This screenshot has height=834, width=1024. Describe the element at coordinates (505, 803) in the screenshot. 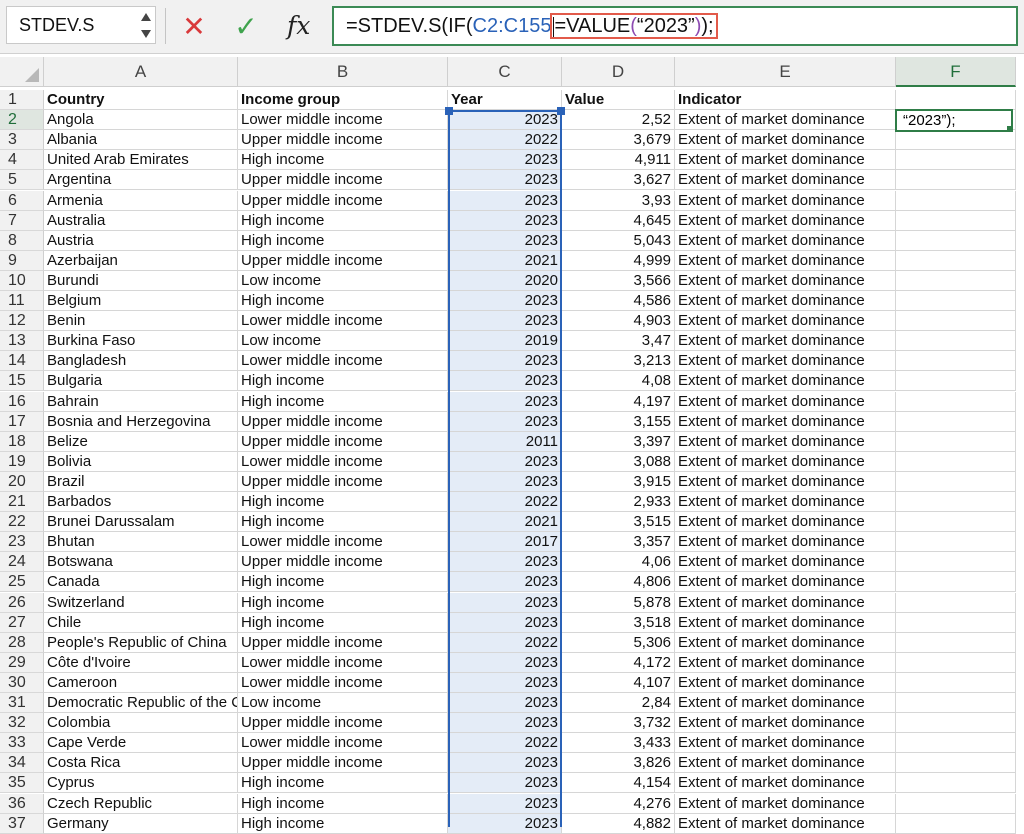

I see `cell-c36: 2023` at that location.